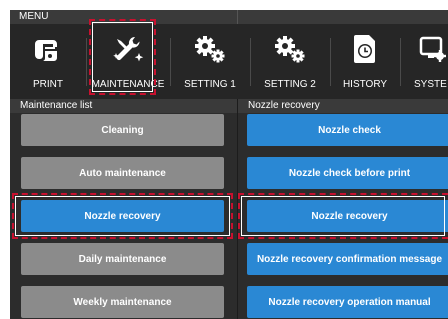  I want to click on button-label: Daily maintenance, so click(122, 259).